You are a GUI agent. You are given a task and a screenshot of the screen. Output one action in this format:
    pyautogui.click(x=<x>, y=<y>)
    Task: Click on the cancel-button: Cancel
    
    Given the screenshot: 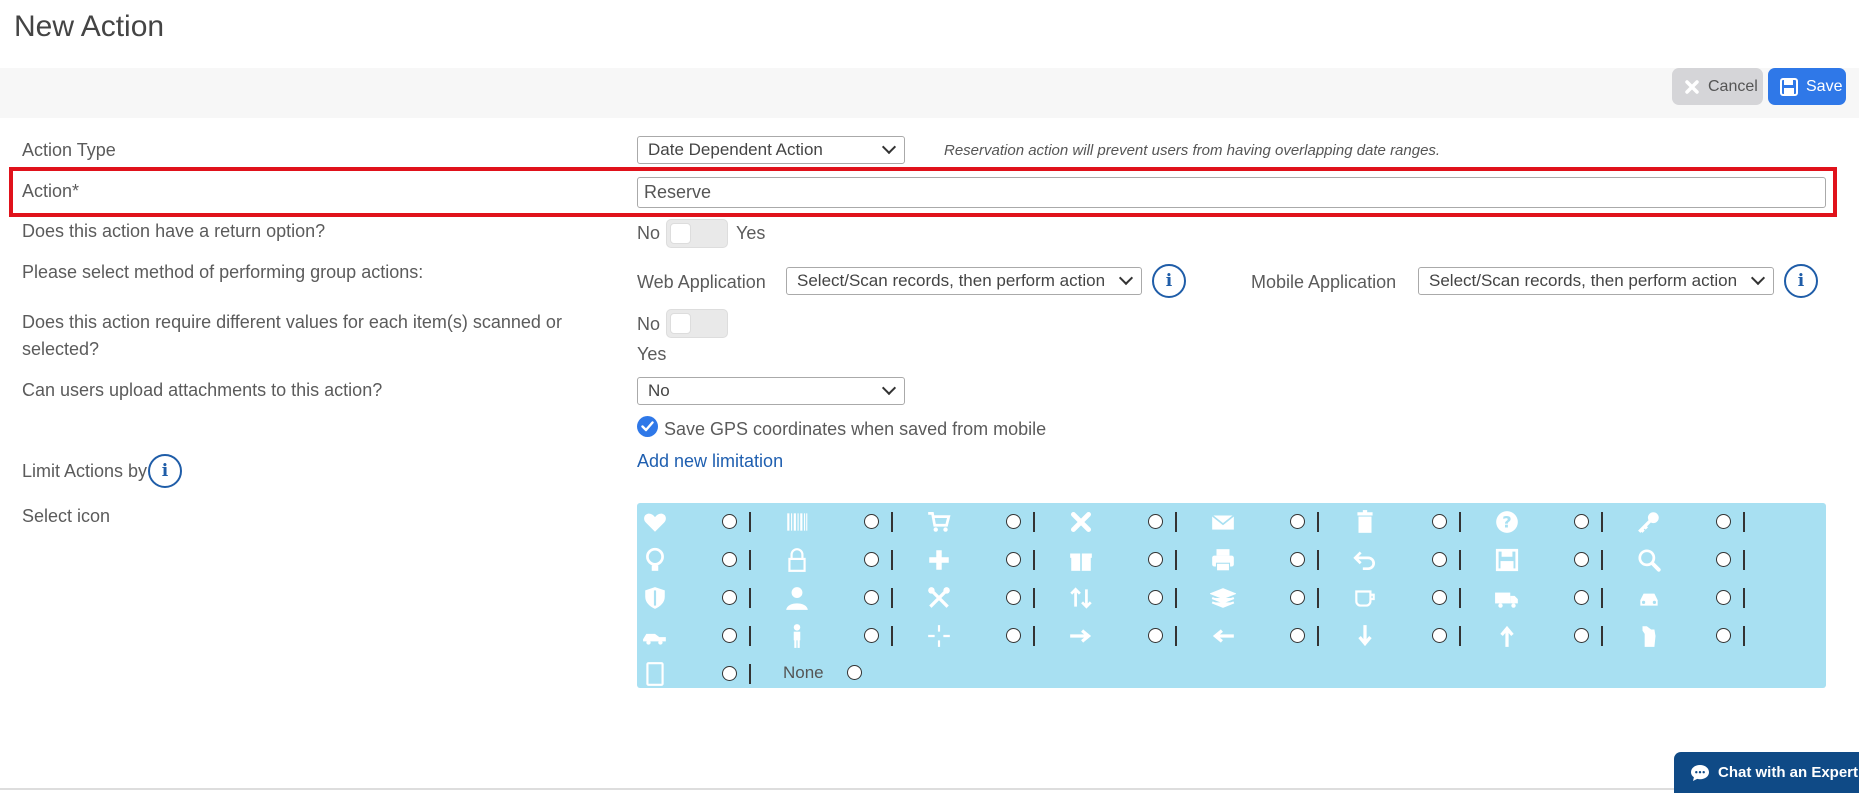 What is the action you would take?
    pyautogui.click(x=1717, y=86)
    